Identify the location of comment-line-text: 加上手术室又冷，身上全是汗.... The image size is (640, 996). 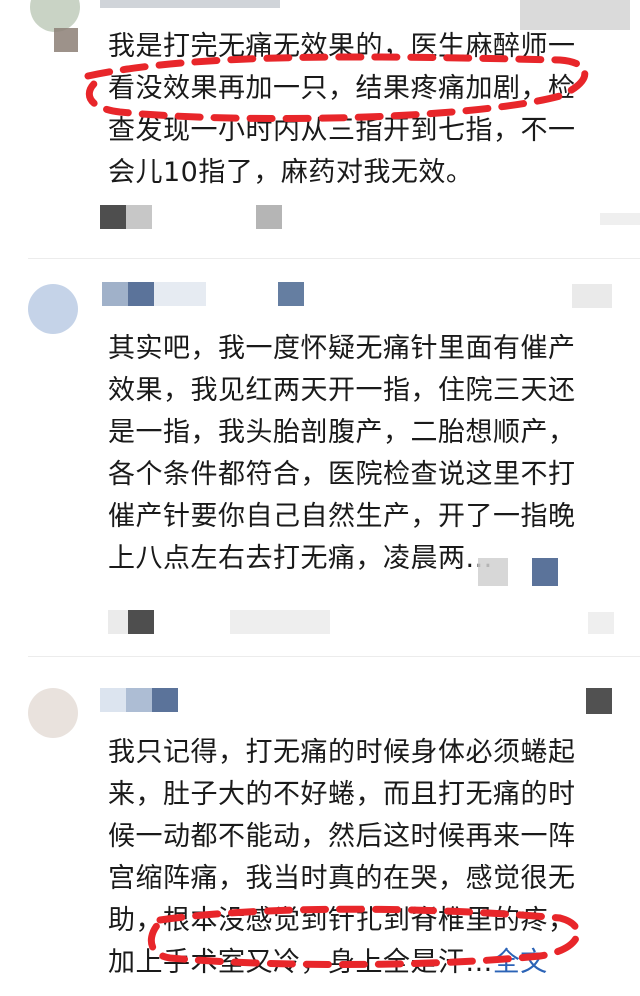
(300, 962).